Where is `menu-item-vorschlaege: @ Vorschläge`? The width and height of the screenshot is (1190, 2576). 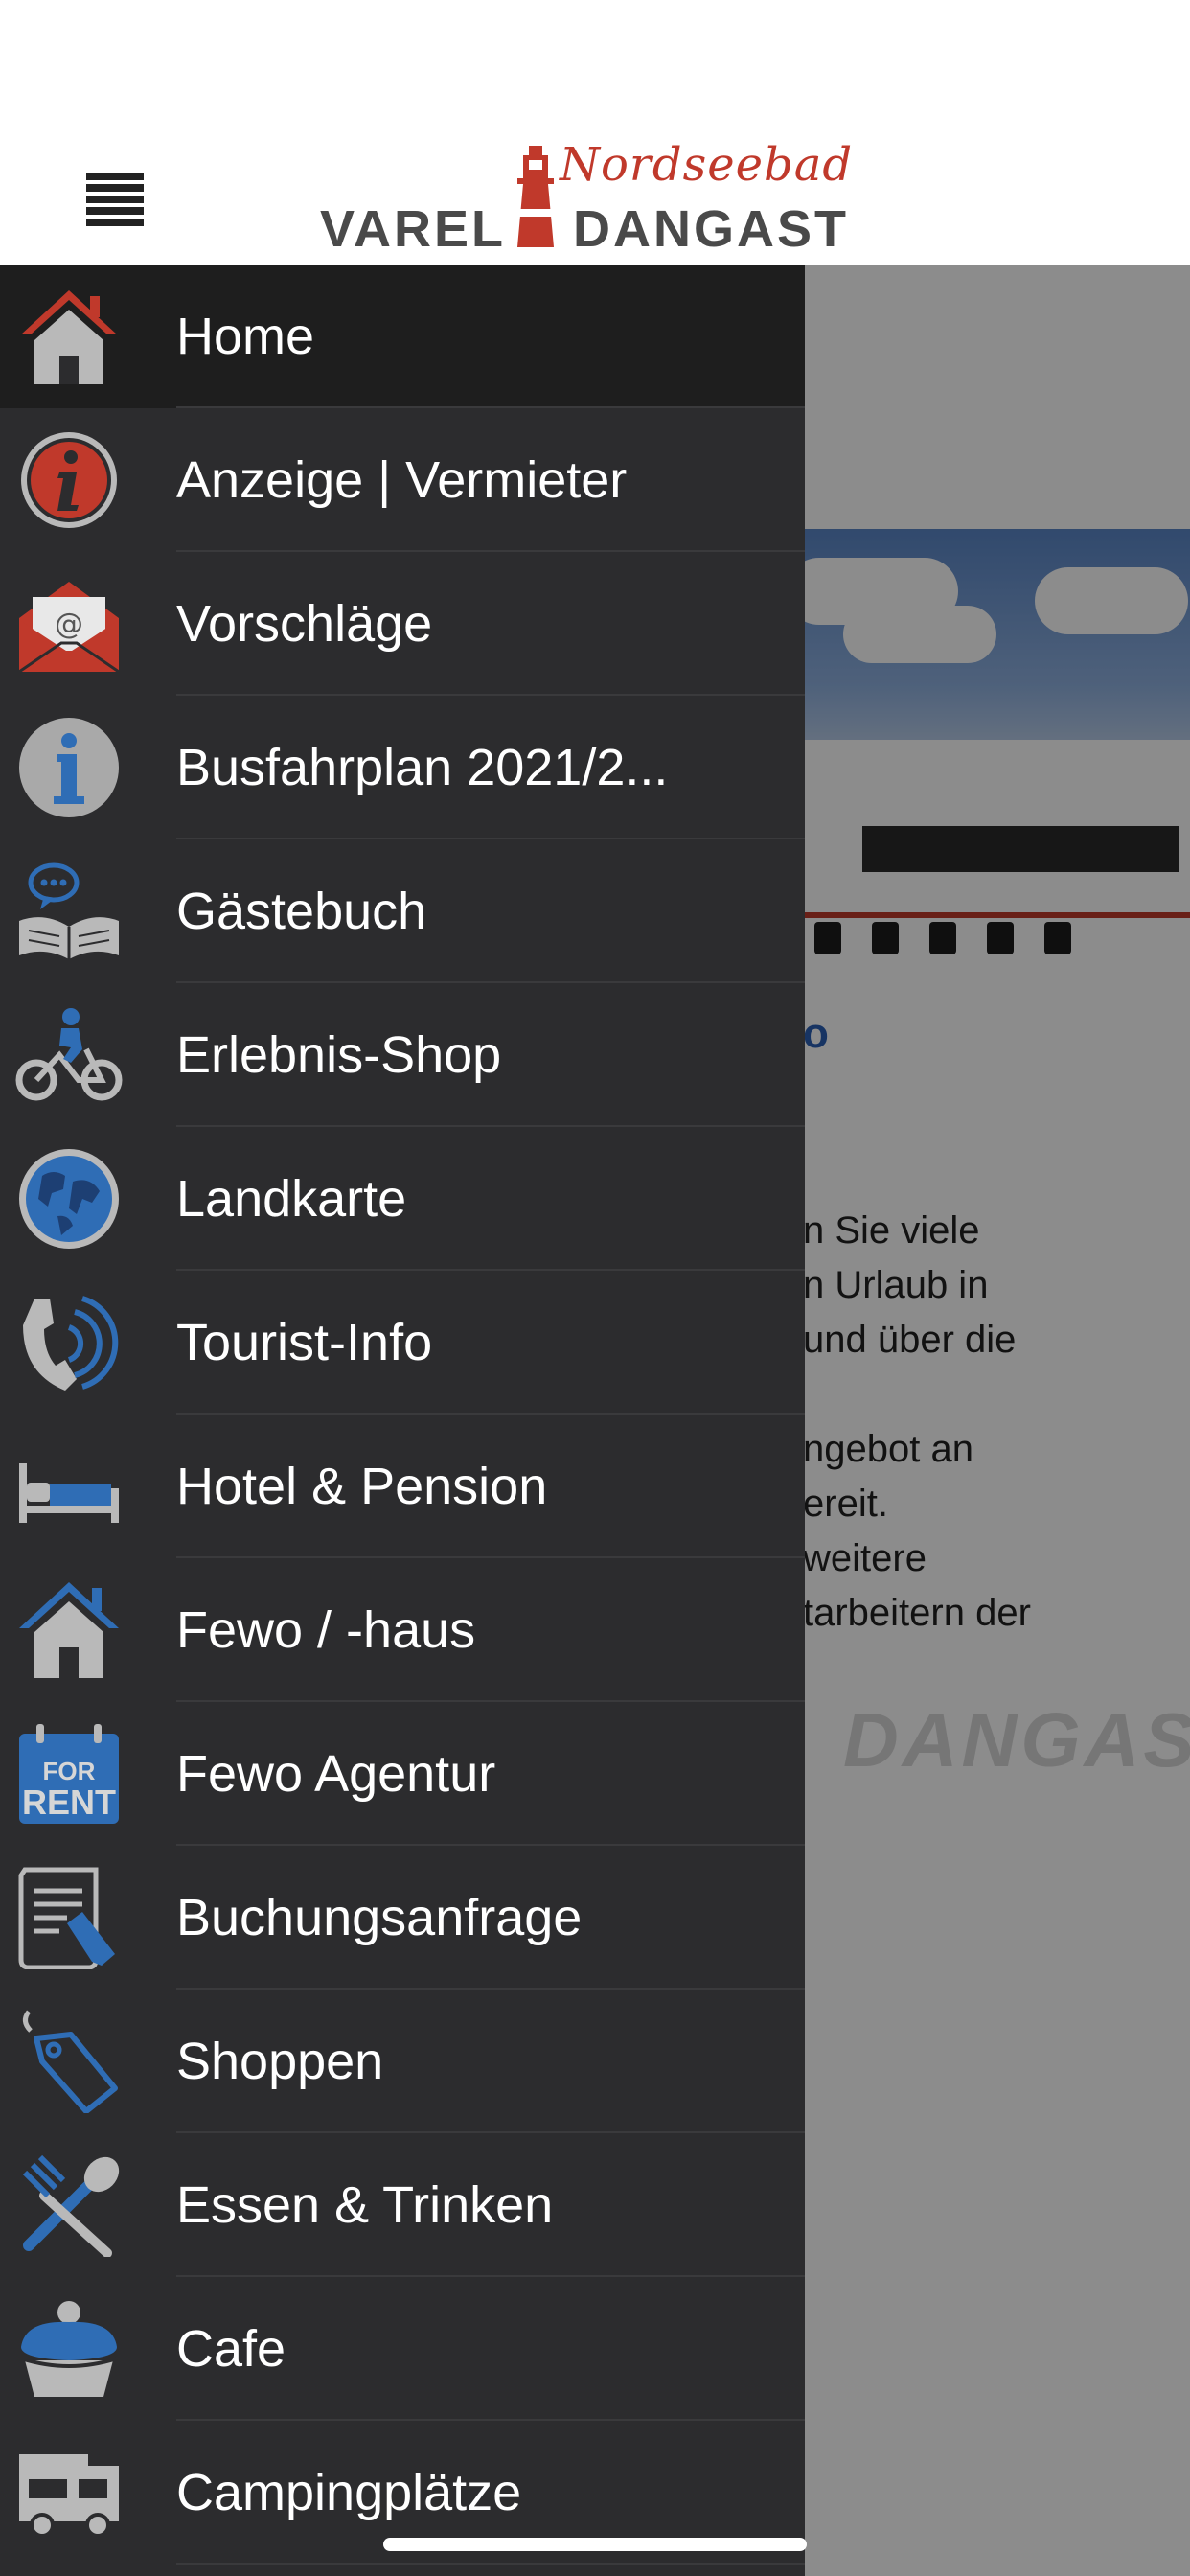 menu-item-vorschlaege: @ Vorschläge is located at coordinates (403, 624).